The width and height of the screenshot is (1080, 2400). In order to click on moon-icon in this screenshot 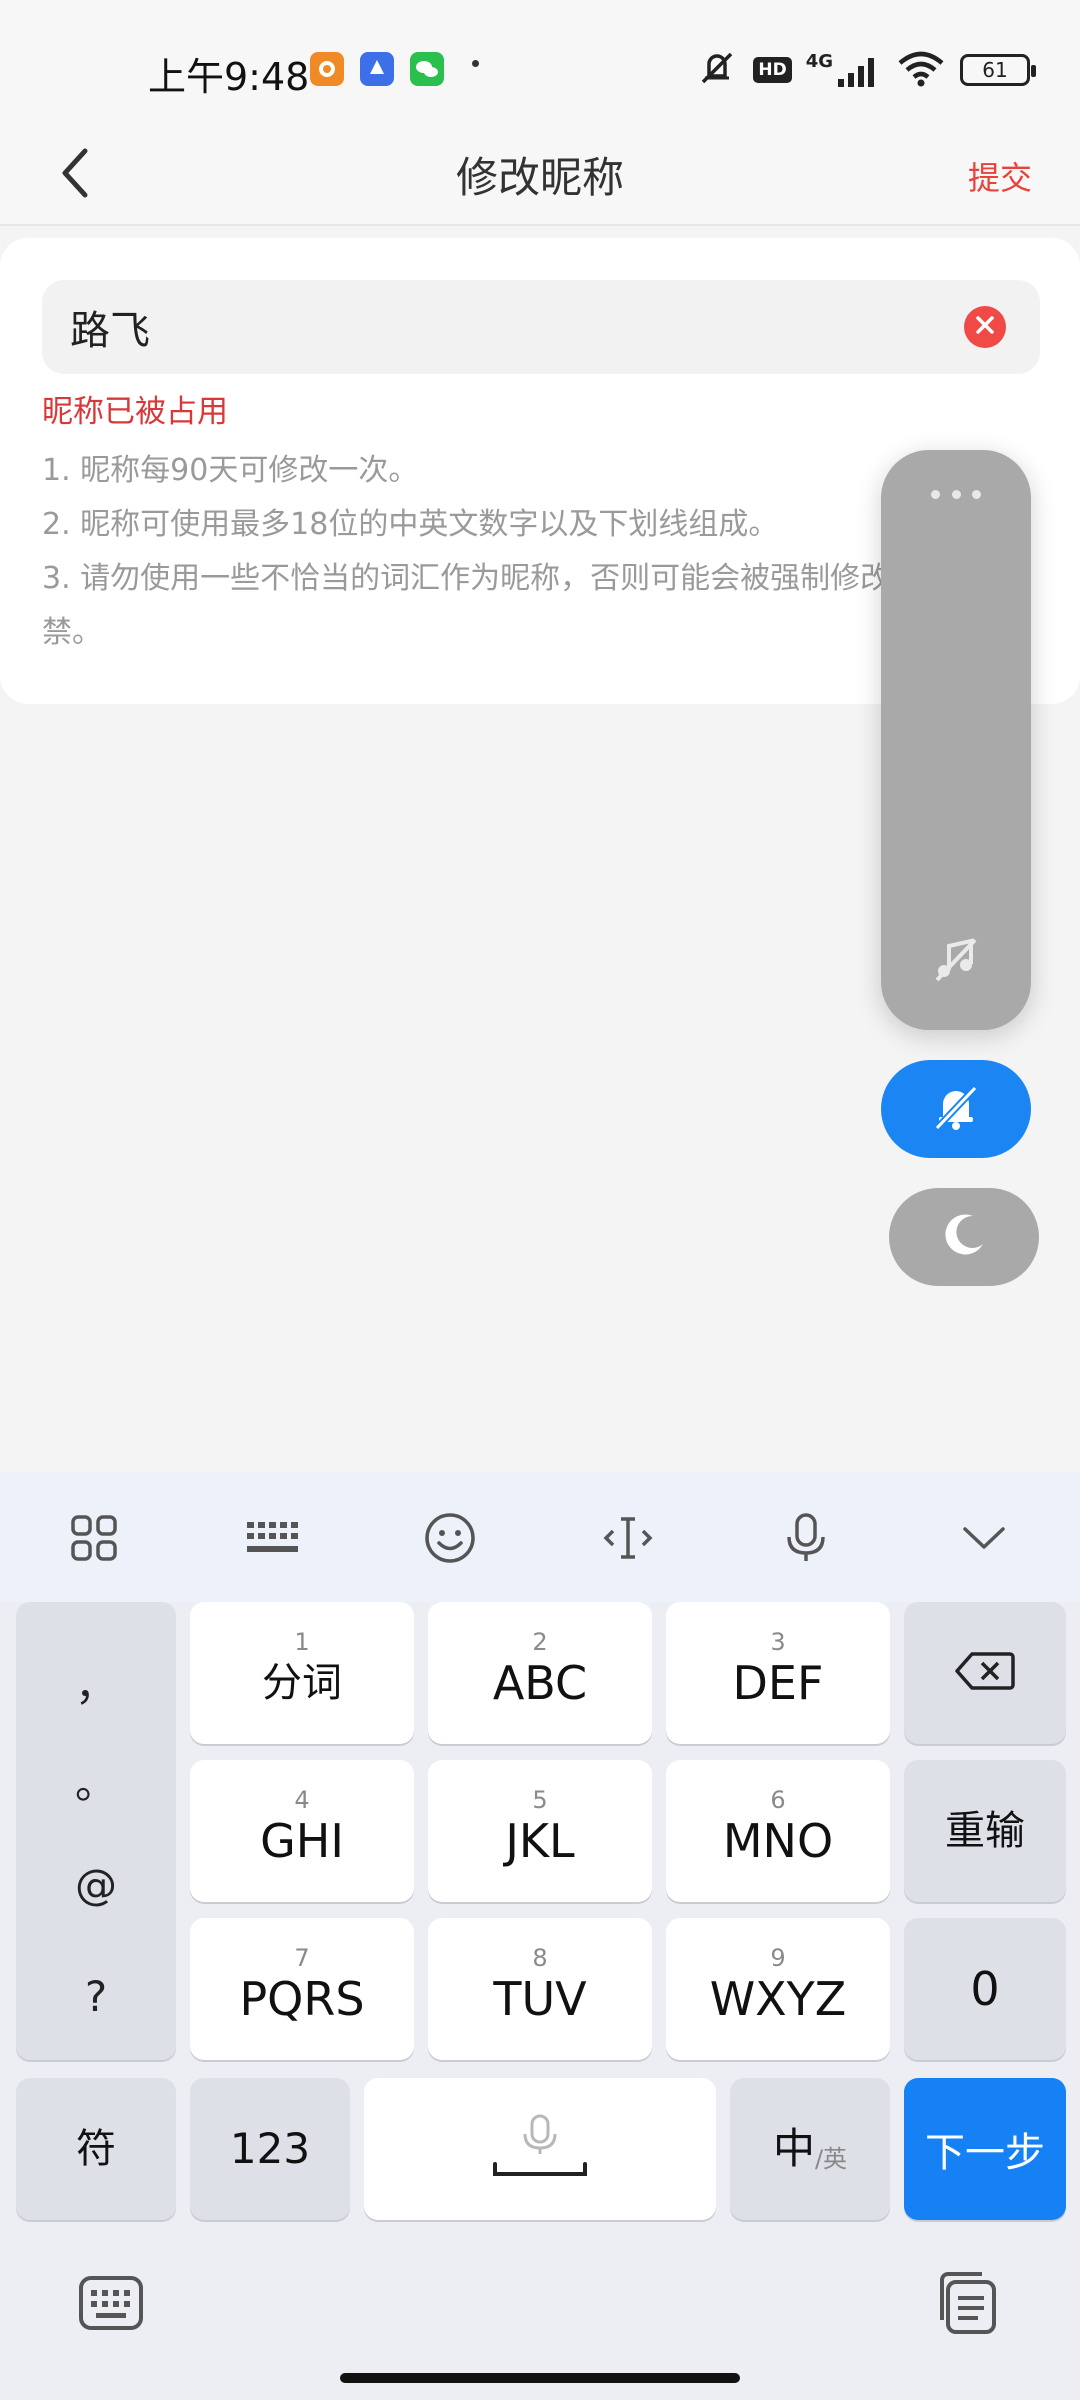, I will do `click(964, 1237)`.